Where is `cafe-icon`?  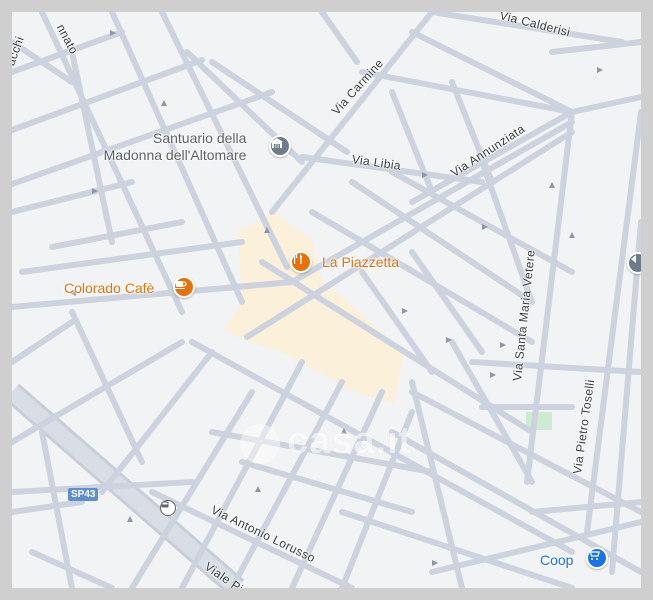
cafe-icon is located at coordinates (184, 287).